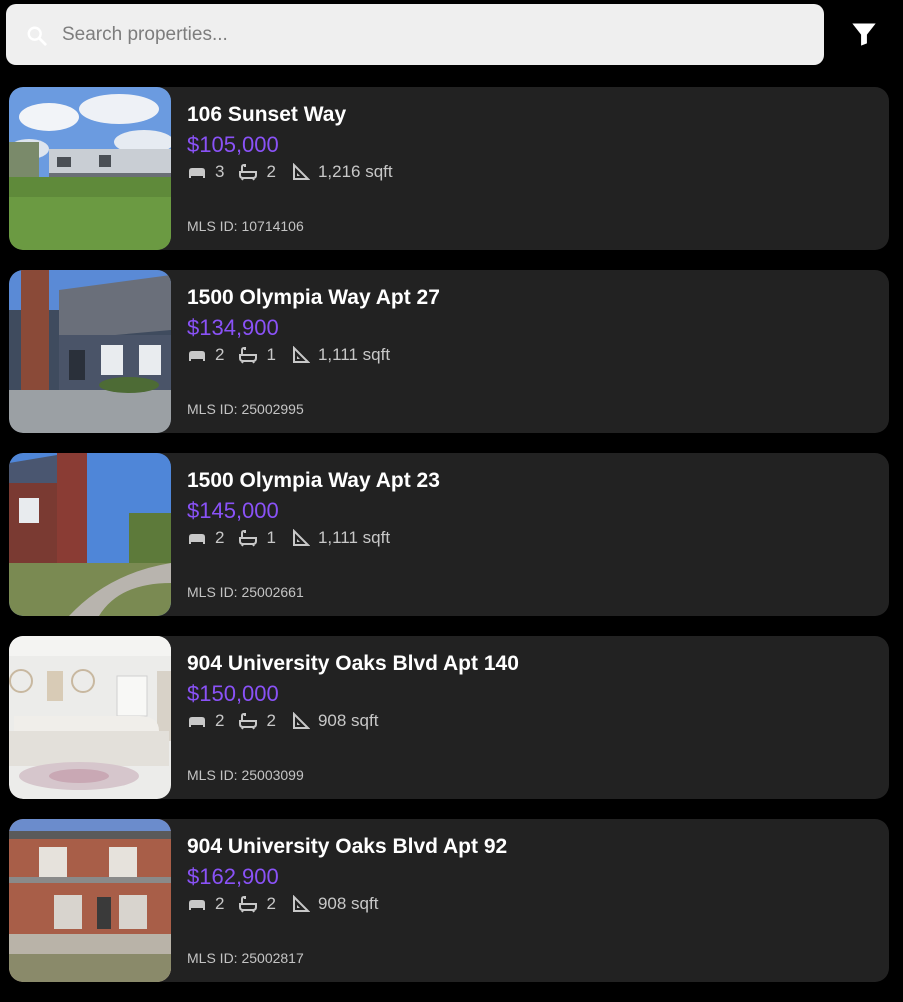 The height and width of the screenshot is (1002, 903). Describe the element at coordinates (355, 171) in the screenshot. I see `sqft-value: 1,216 sqft` at that location.